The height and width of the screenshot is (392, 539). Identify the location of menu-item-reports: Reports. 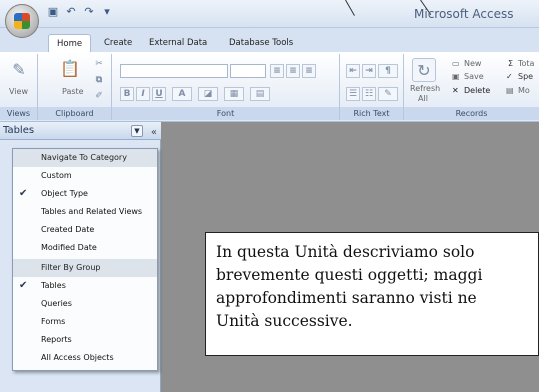
(85, 340).